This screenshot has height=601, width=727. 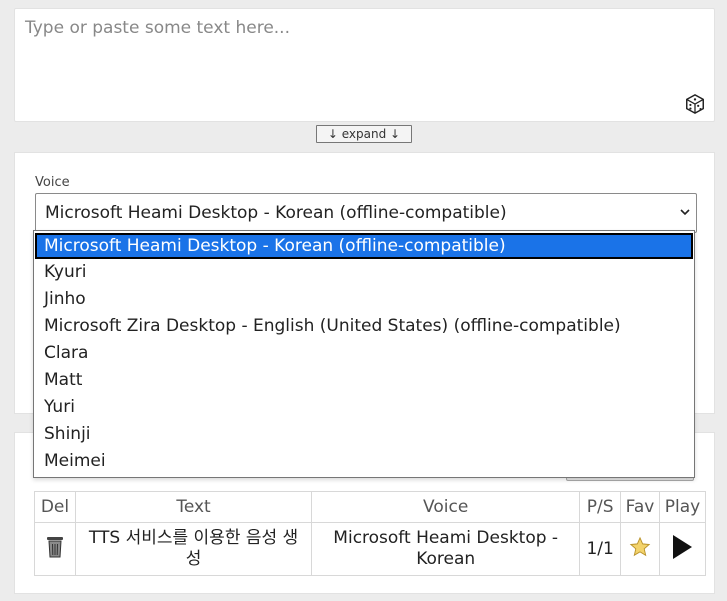 I want to click on play-icon, so click(x=682, y=547).